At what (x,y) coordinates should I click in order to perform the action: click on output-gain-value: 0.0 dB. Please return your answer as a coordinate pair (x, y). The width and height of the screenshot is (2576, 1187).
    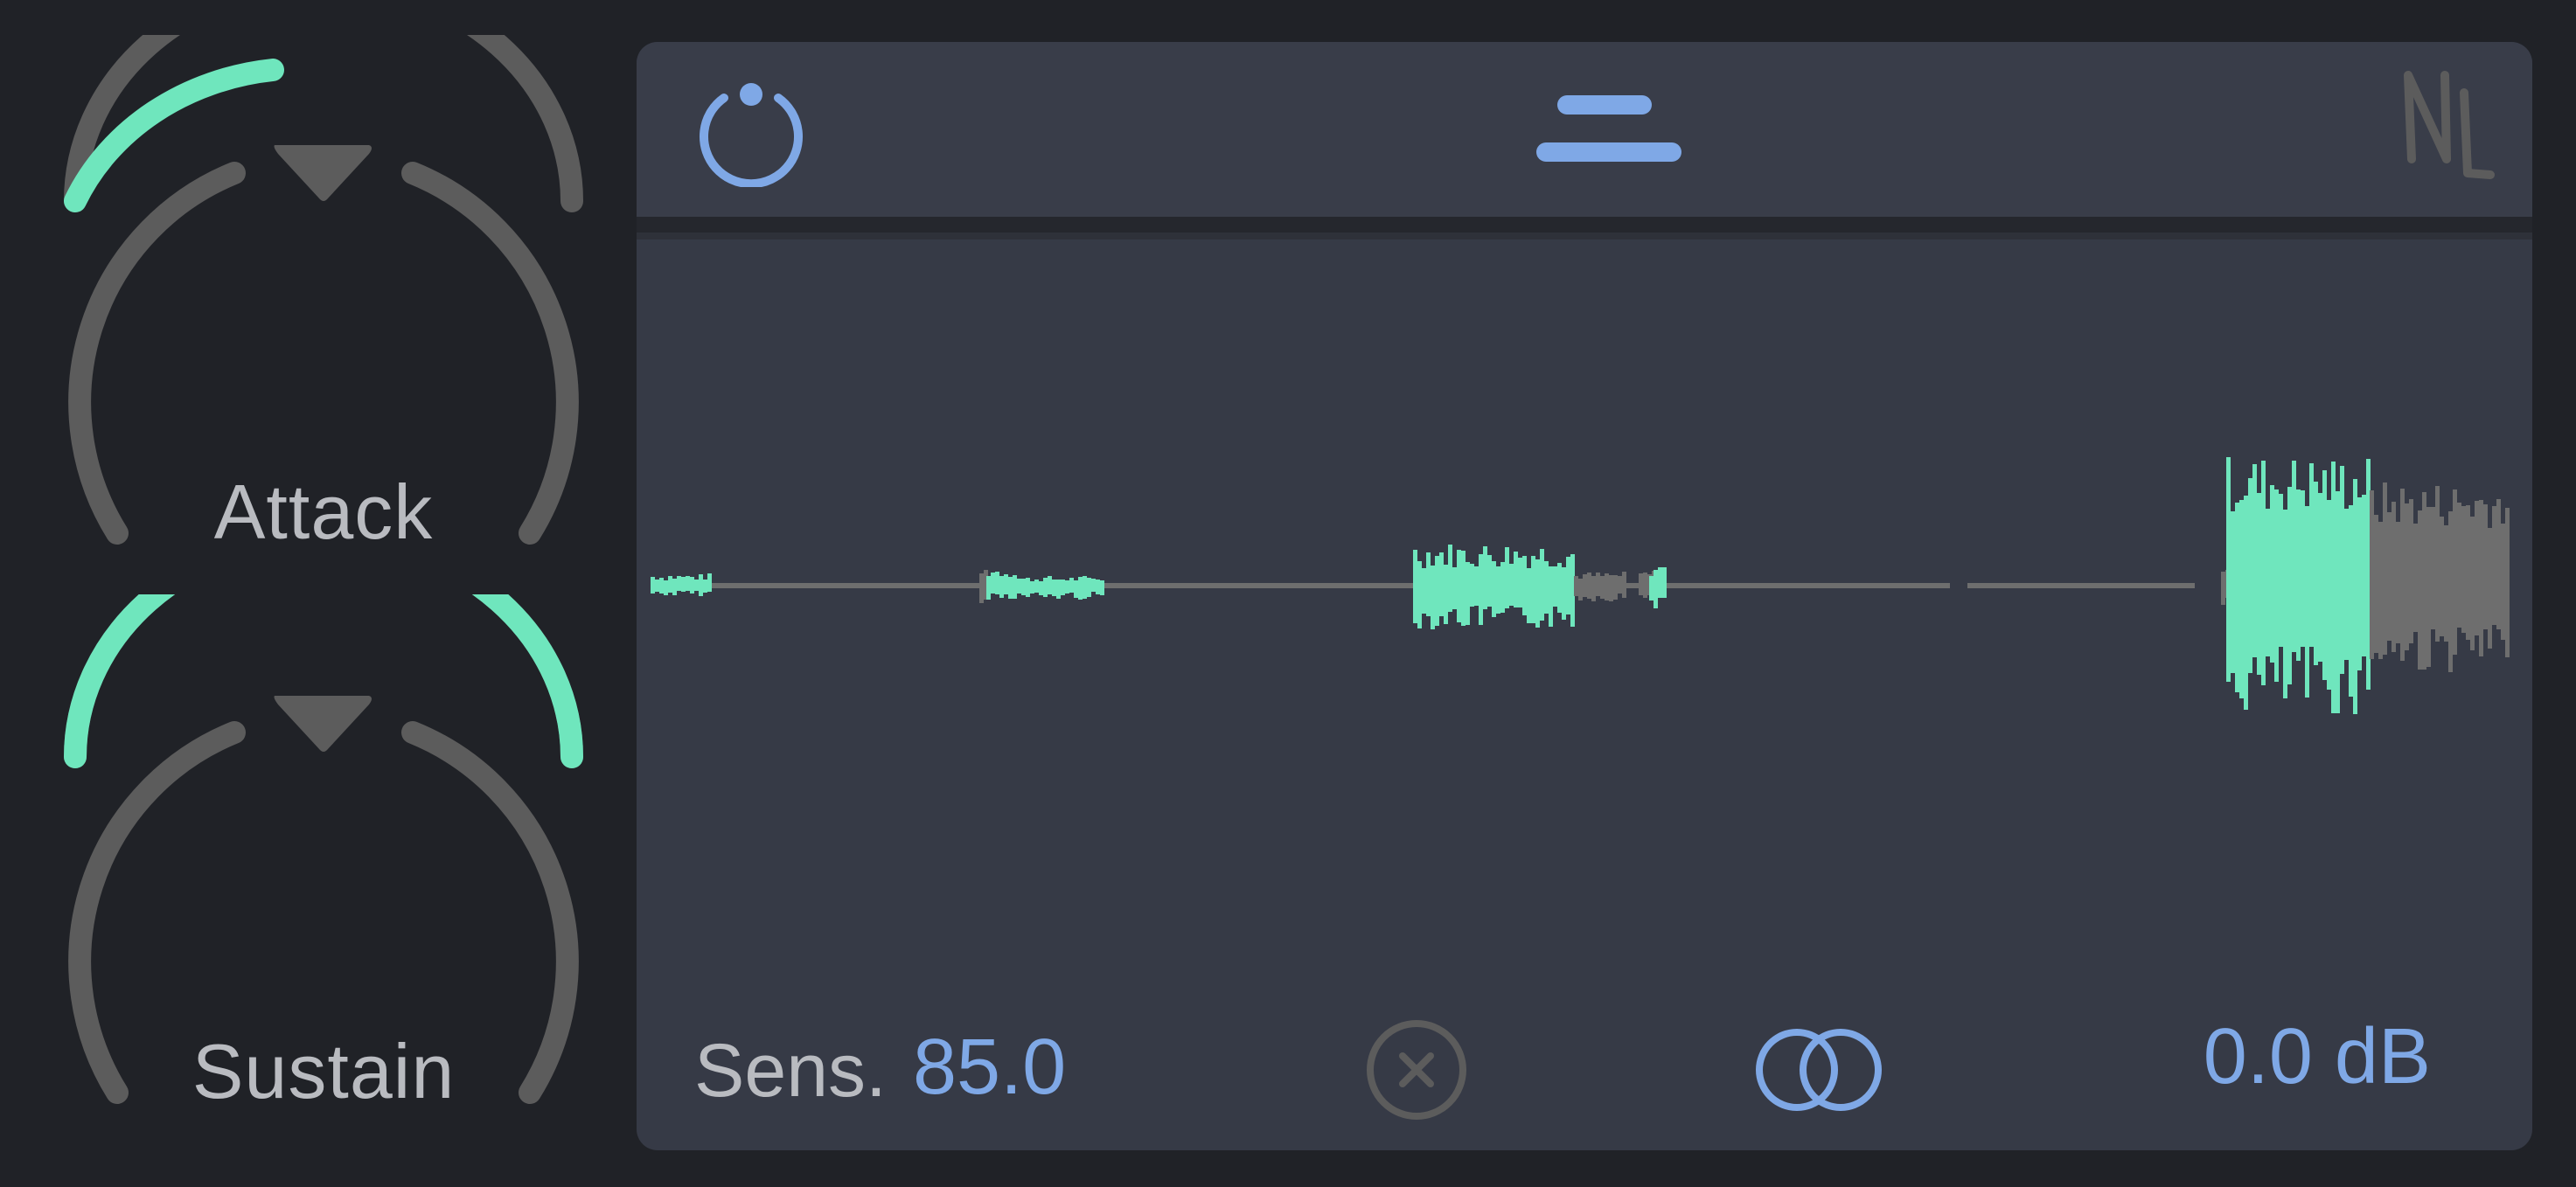
    Looking at the image, I should click on (2300, 1057).